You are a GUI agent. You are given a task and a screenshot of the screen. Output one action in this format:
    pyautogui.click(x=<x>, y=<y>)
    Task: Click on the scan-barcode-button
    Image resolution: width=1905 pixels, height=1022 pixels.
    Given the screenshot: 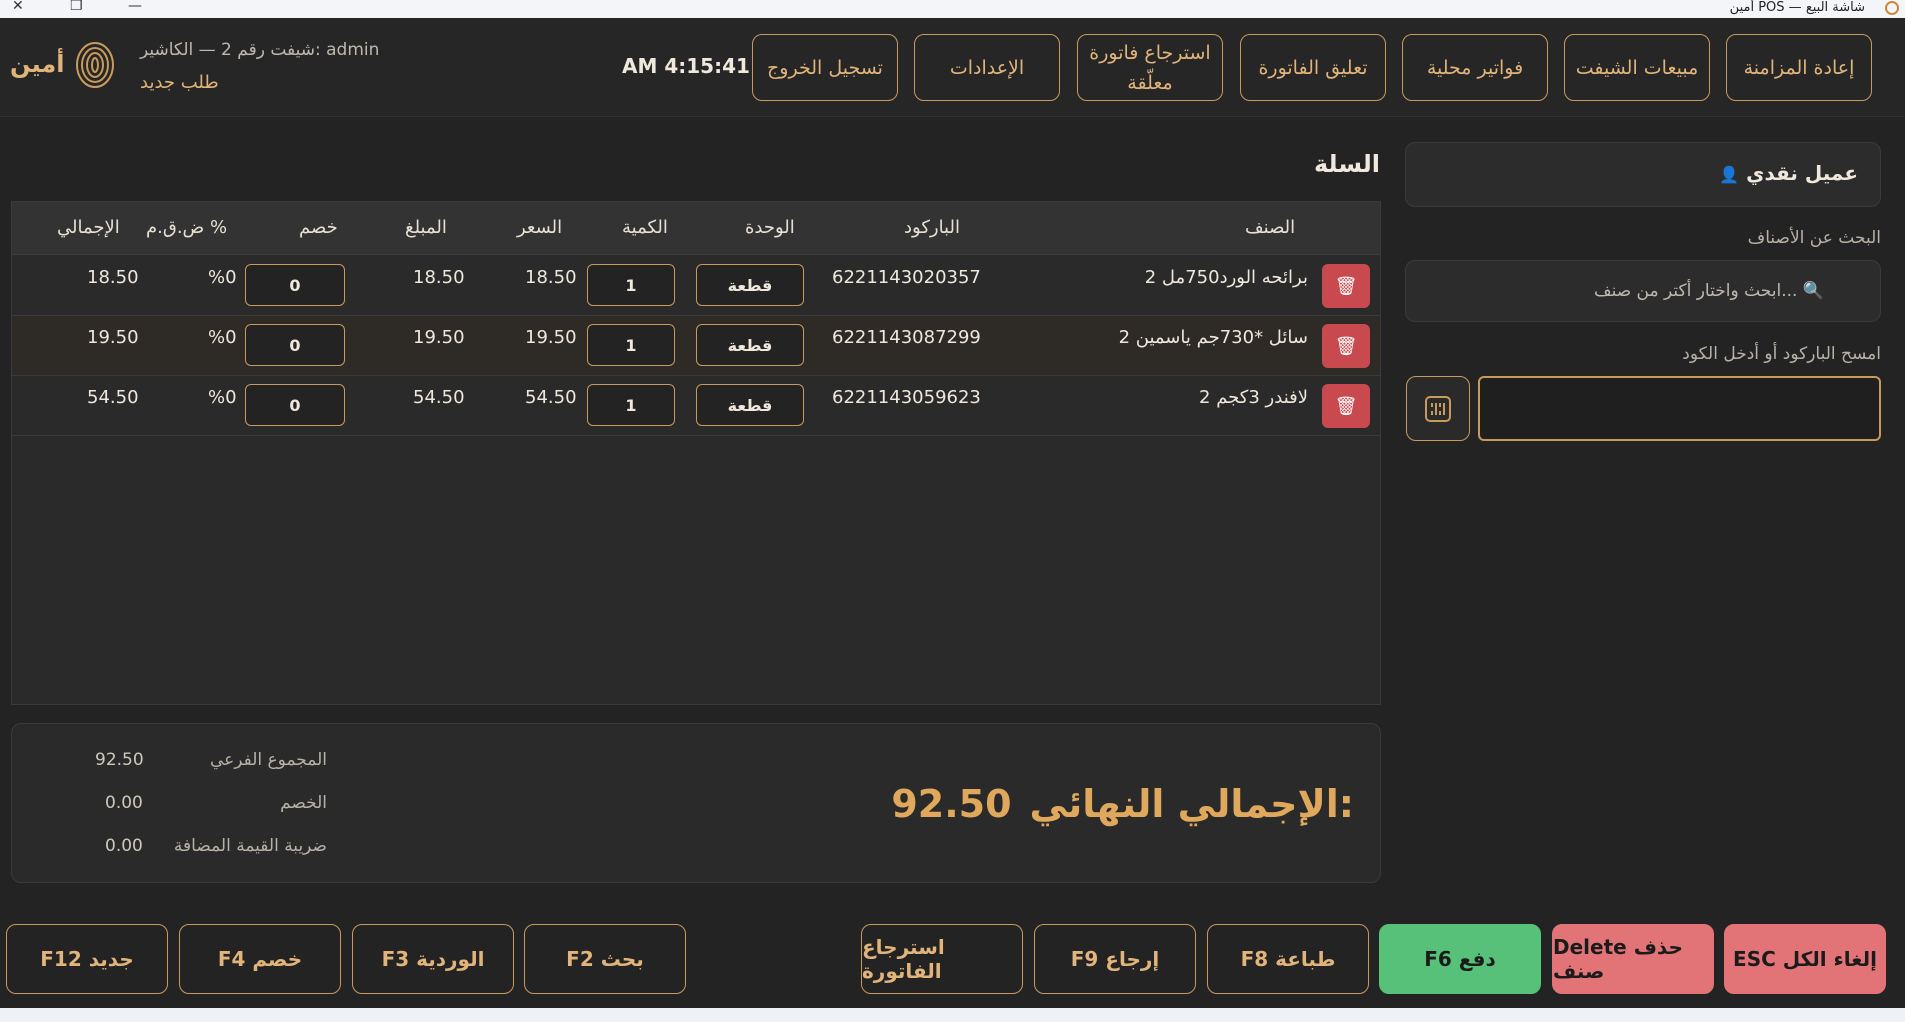 What is the action you would take?
    pyautogui.click(x=1438, y=408)
    